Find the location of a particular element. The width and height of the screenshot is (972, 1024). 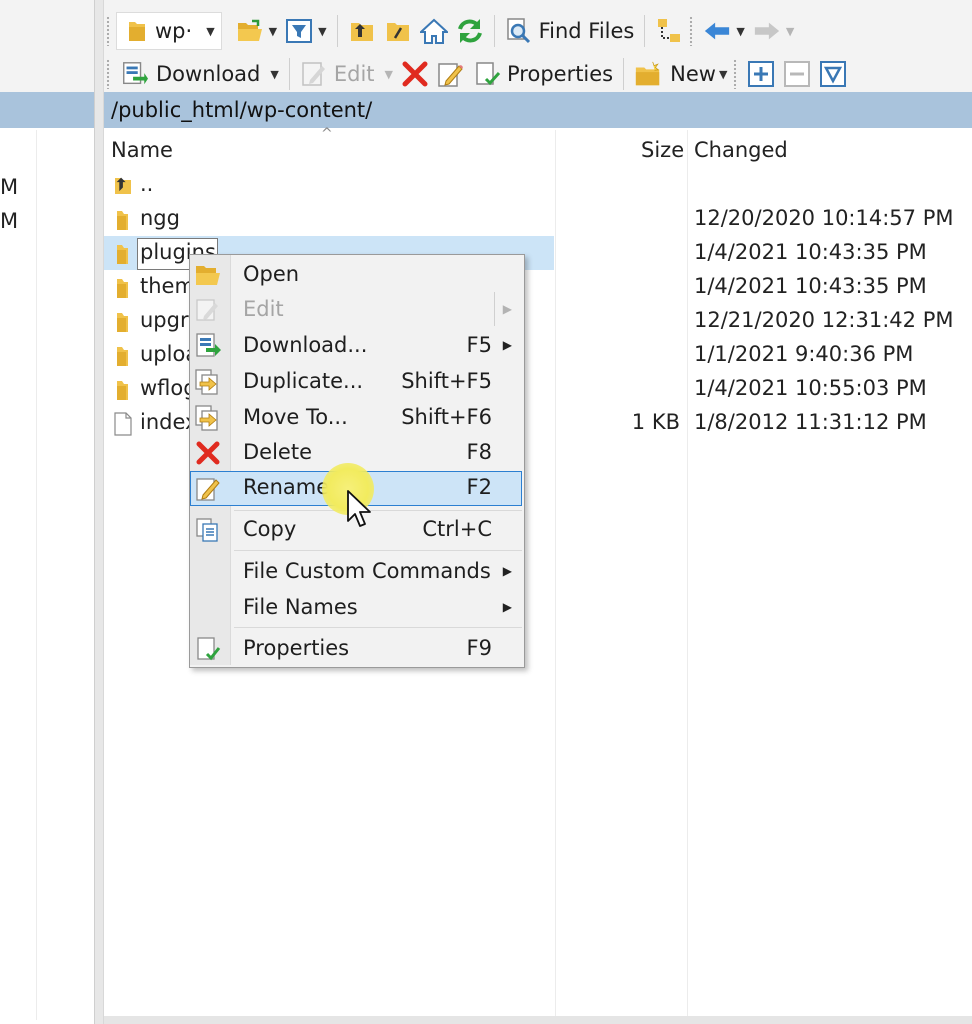

delete-button is located at coordinates (415, 74).